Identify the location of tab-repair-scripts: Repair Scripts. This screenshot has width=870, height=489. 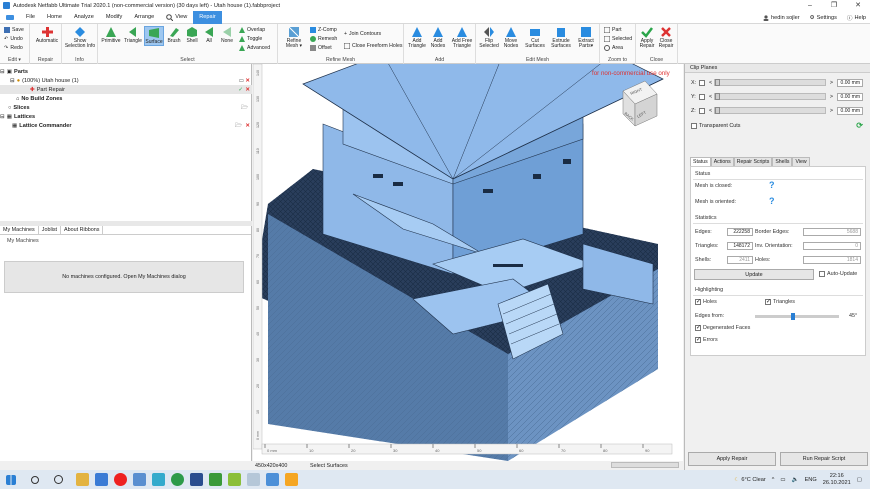
(753, 161).